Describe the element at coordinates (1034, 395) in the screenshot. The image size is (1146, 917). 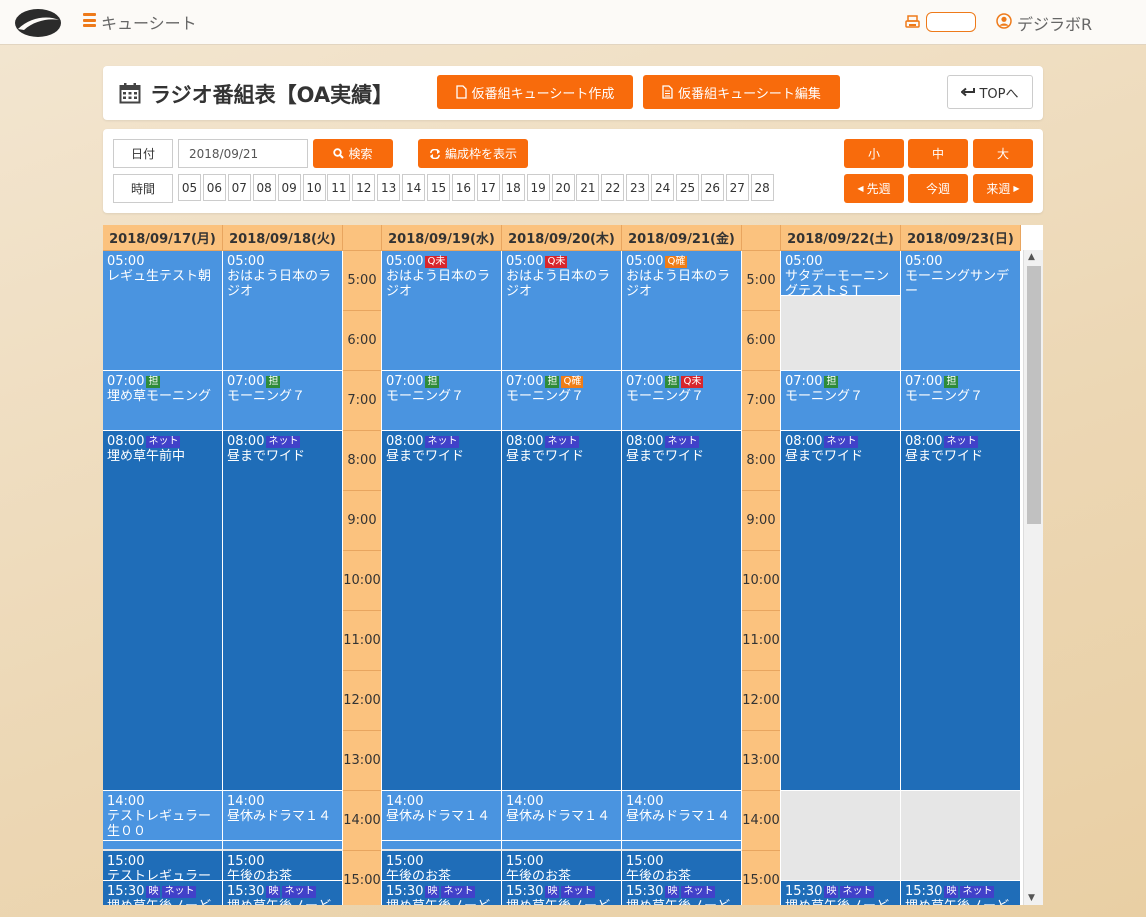
I see `scrollbar-thumb` at that location.